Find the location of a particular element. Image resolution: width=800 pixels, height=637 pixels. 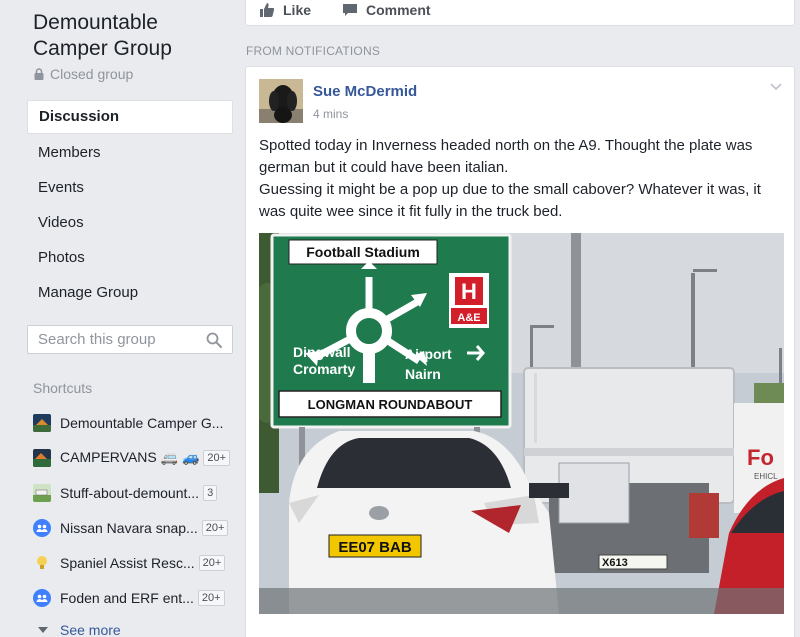

shortcut-item: Foden and ERF ent... 20+ is located at coordinates (133, 597).